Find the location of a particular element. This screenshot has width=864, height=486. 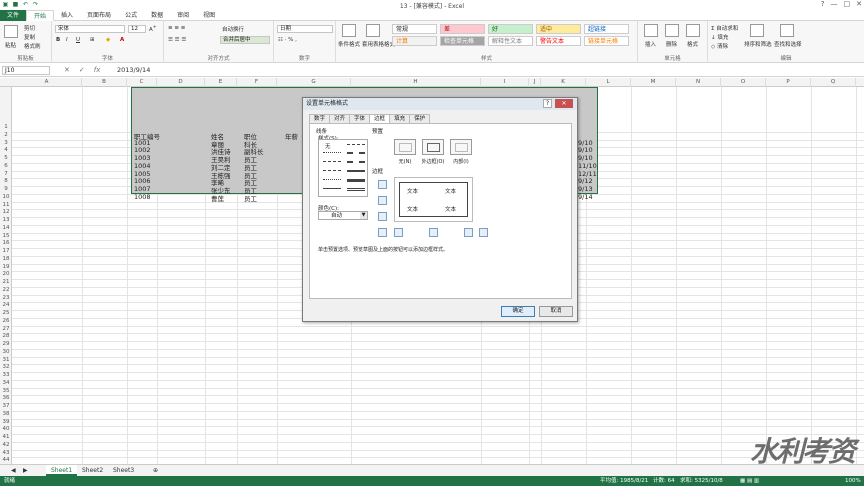

tab-insert: 插入 is located at coordinates (67, 15).